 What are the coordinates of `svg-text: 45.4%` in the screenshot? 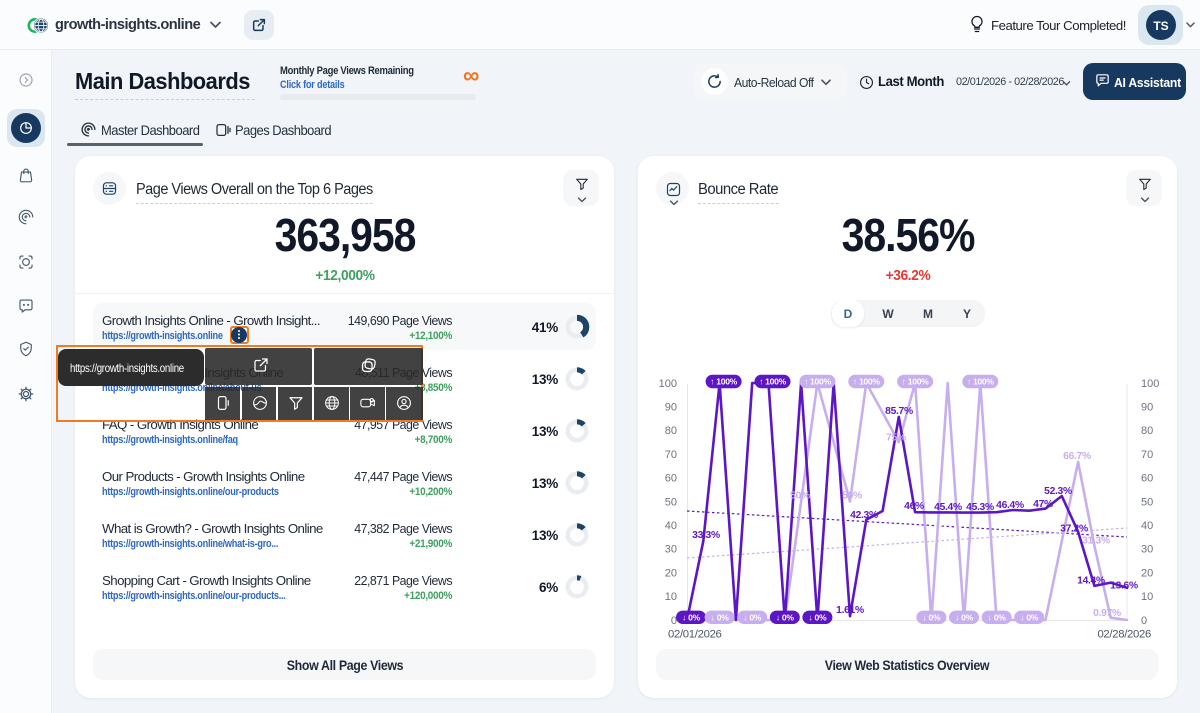 It's located at (948, 507).